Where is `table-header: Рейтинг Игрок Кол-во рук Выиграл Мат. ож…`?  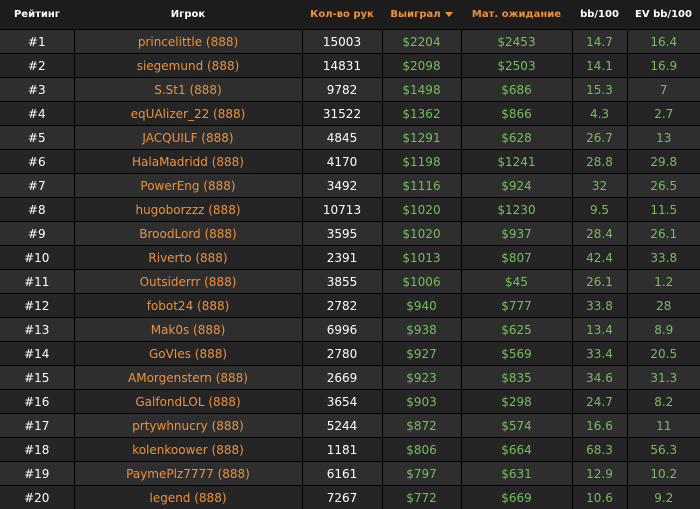
table-header: Рейтинг Игрок Кол-во рук Выиграл Мат. ож… is located at coordinates (350, 15).